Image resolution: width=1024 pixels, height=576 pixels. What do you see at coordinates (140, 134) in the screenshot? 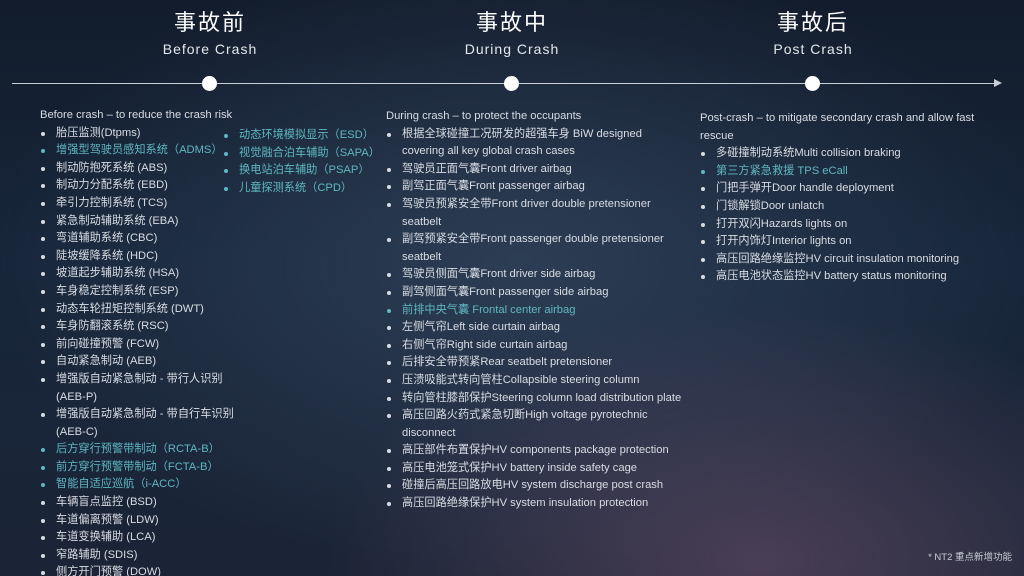
I see `list-item: 胎压监测(Dtpms)` at bounding box center [140, 134].